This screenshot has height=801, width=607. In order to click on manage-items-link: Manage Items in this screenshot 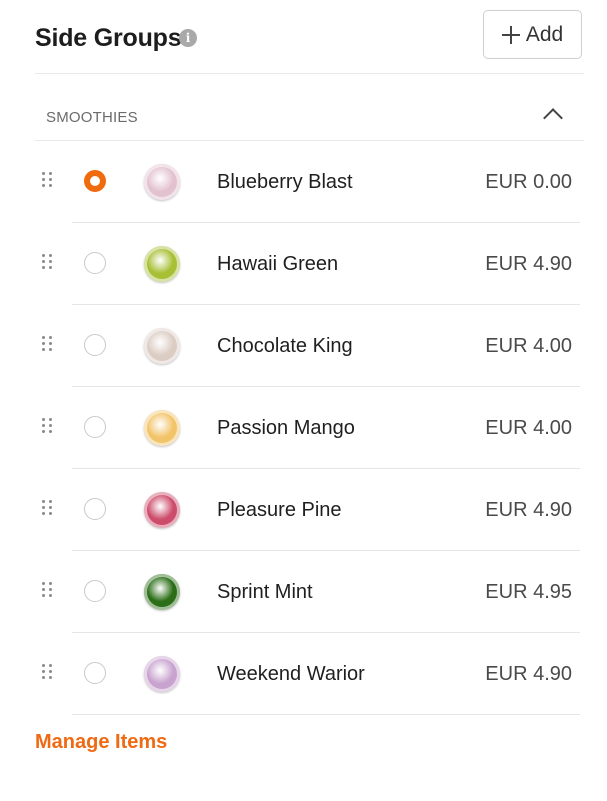, I will do `click(101, 742)`.